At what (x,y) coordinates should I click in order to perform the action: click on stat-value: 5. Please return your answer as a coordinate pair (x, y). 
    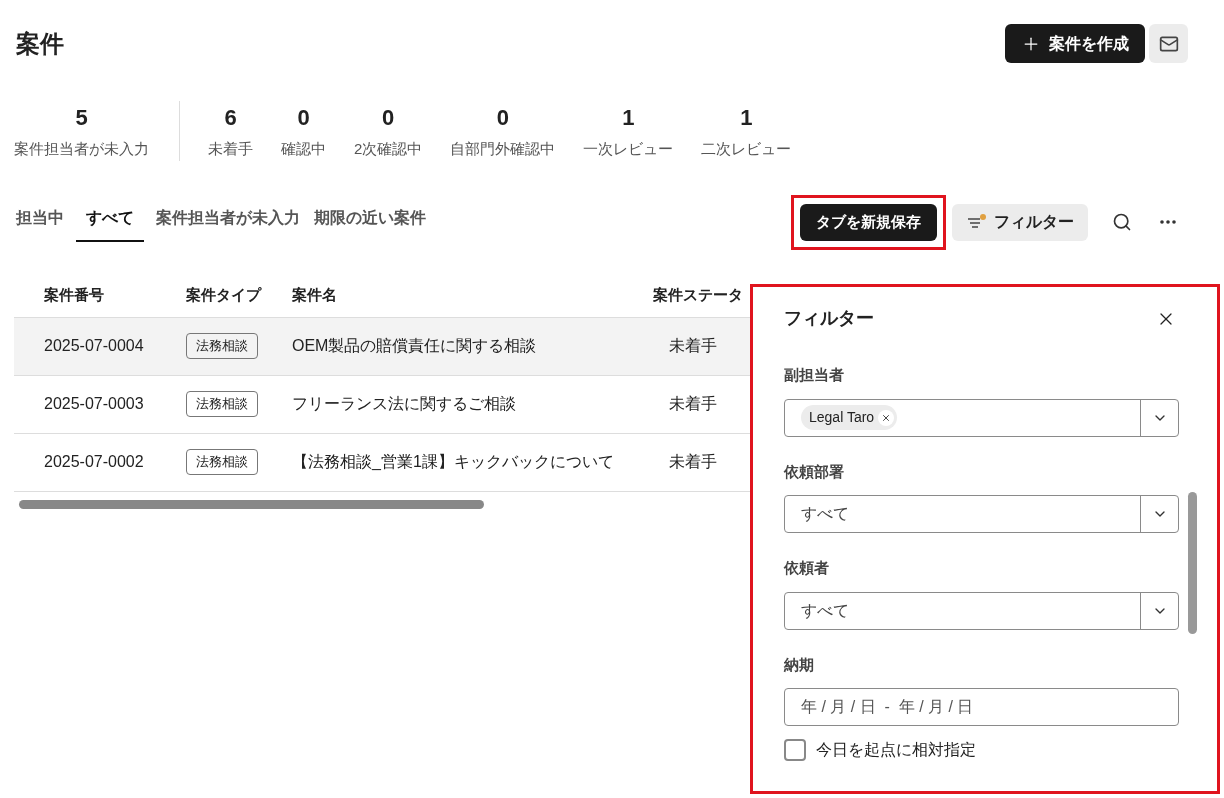
    Looking at the image, I should click on (81, 118).